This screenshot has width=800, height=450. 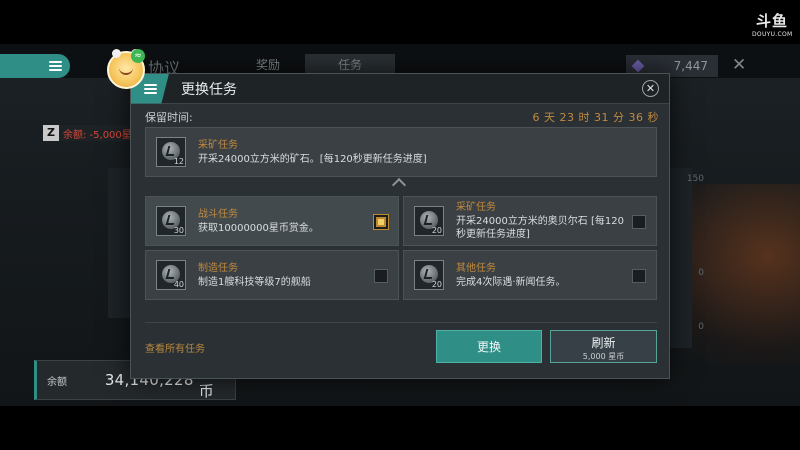 I want to click on task-type: 其他任务, so click(x=476, y=268).